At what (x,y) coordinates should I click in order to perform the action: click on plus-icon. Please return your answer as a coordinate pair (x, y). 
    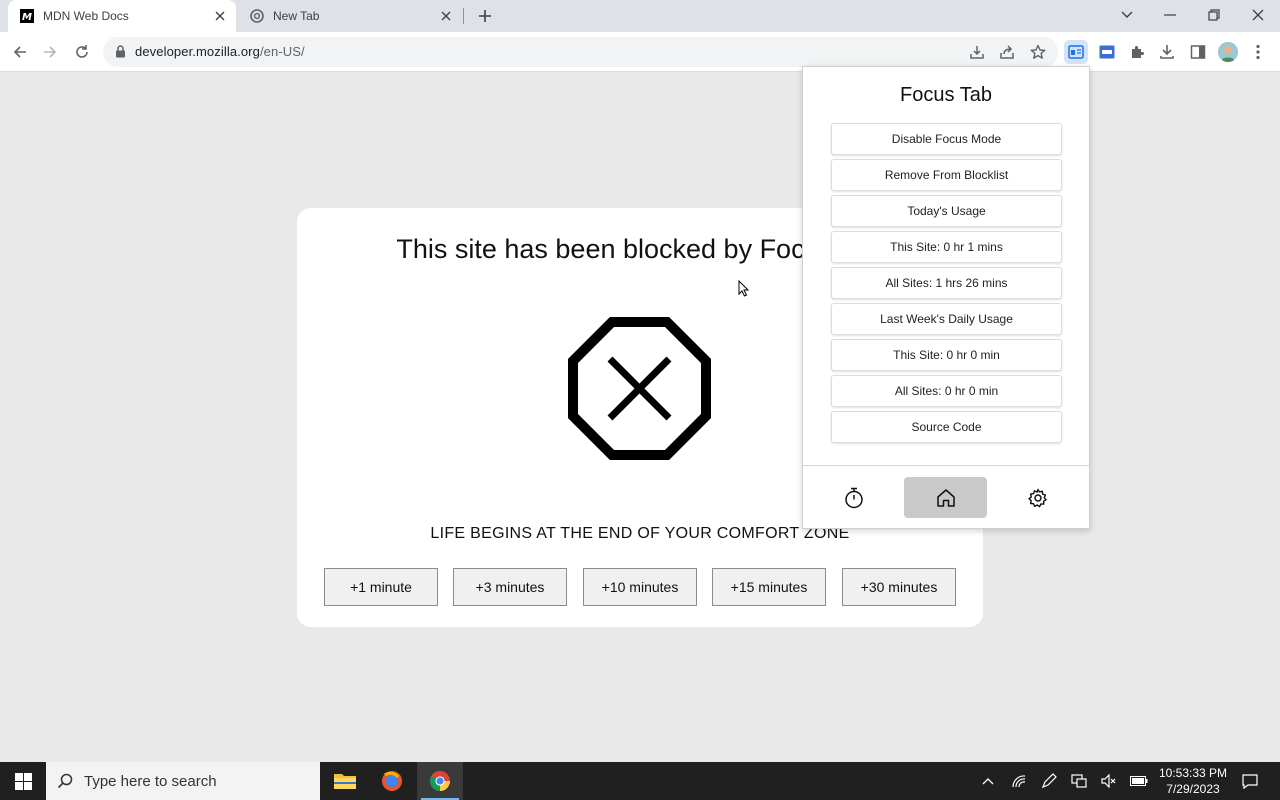
    Looking at the image, I should click on (485, 16).